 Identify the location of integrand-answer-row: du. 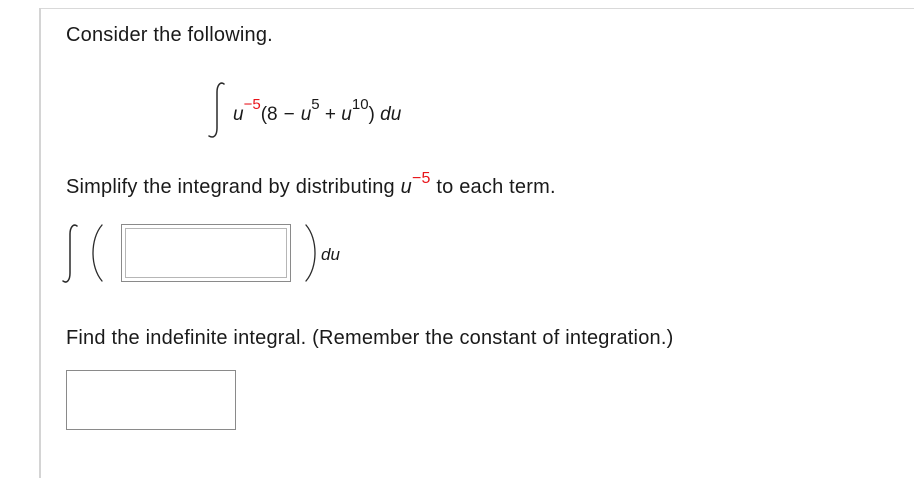
(220, 253).